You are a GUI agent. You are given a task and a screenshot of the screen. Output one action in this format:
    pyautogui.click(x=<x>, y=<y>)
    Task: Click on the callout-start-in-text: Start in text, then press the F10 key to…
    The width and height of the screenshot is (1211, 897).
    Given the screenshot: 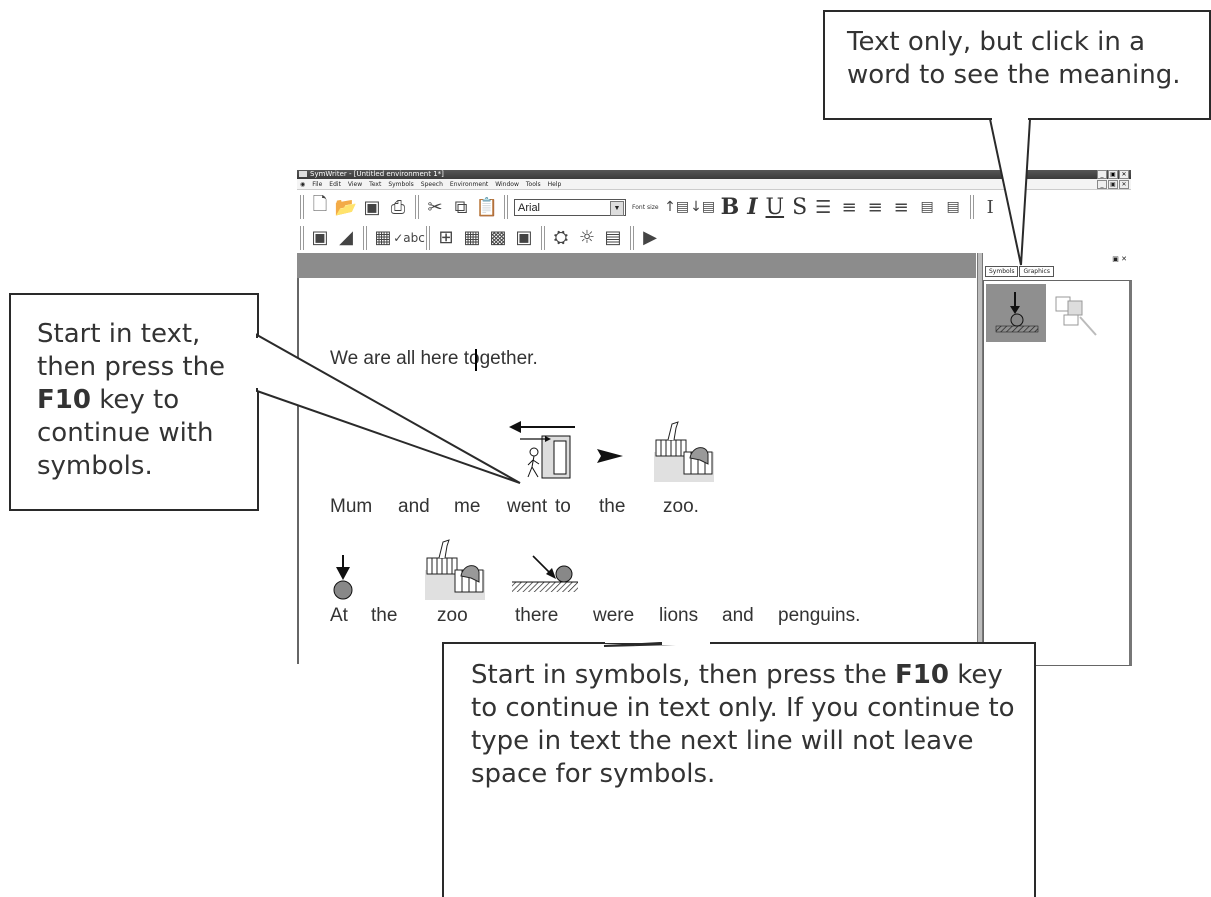 What is the action you would take?
    pyautogui.click(x=134, y=402)
    